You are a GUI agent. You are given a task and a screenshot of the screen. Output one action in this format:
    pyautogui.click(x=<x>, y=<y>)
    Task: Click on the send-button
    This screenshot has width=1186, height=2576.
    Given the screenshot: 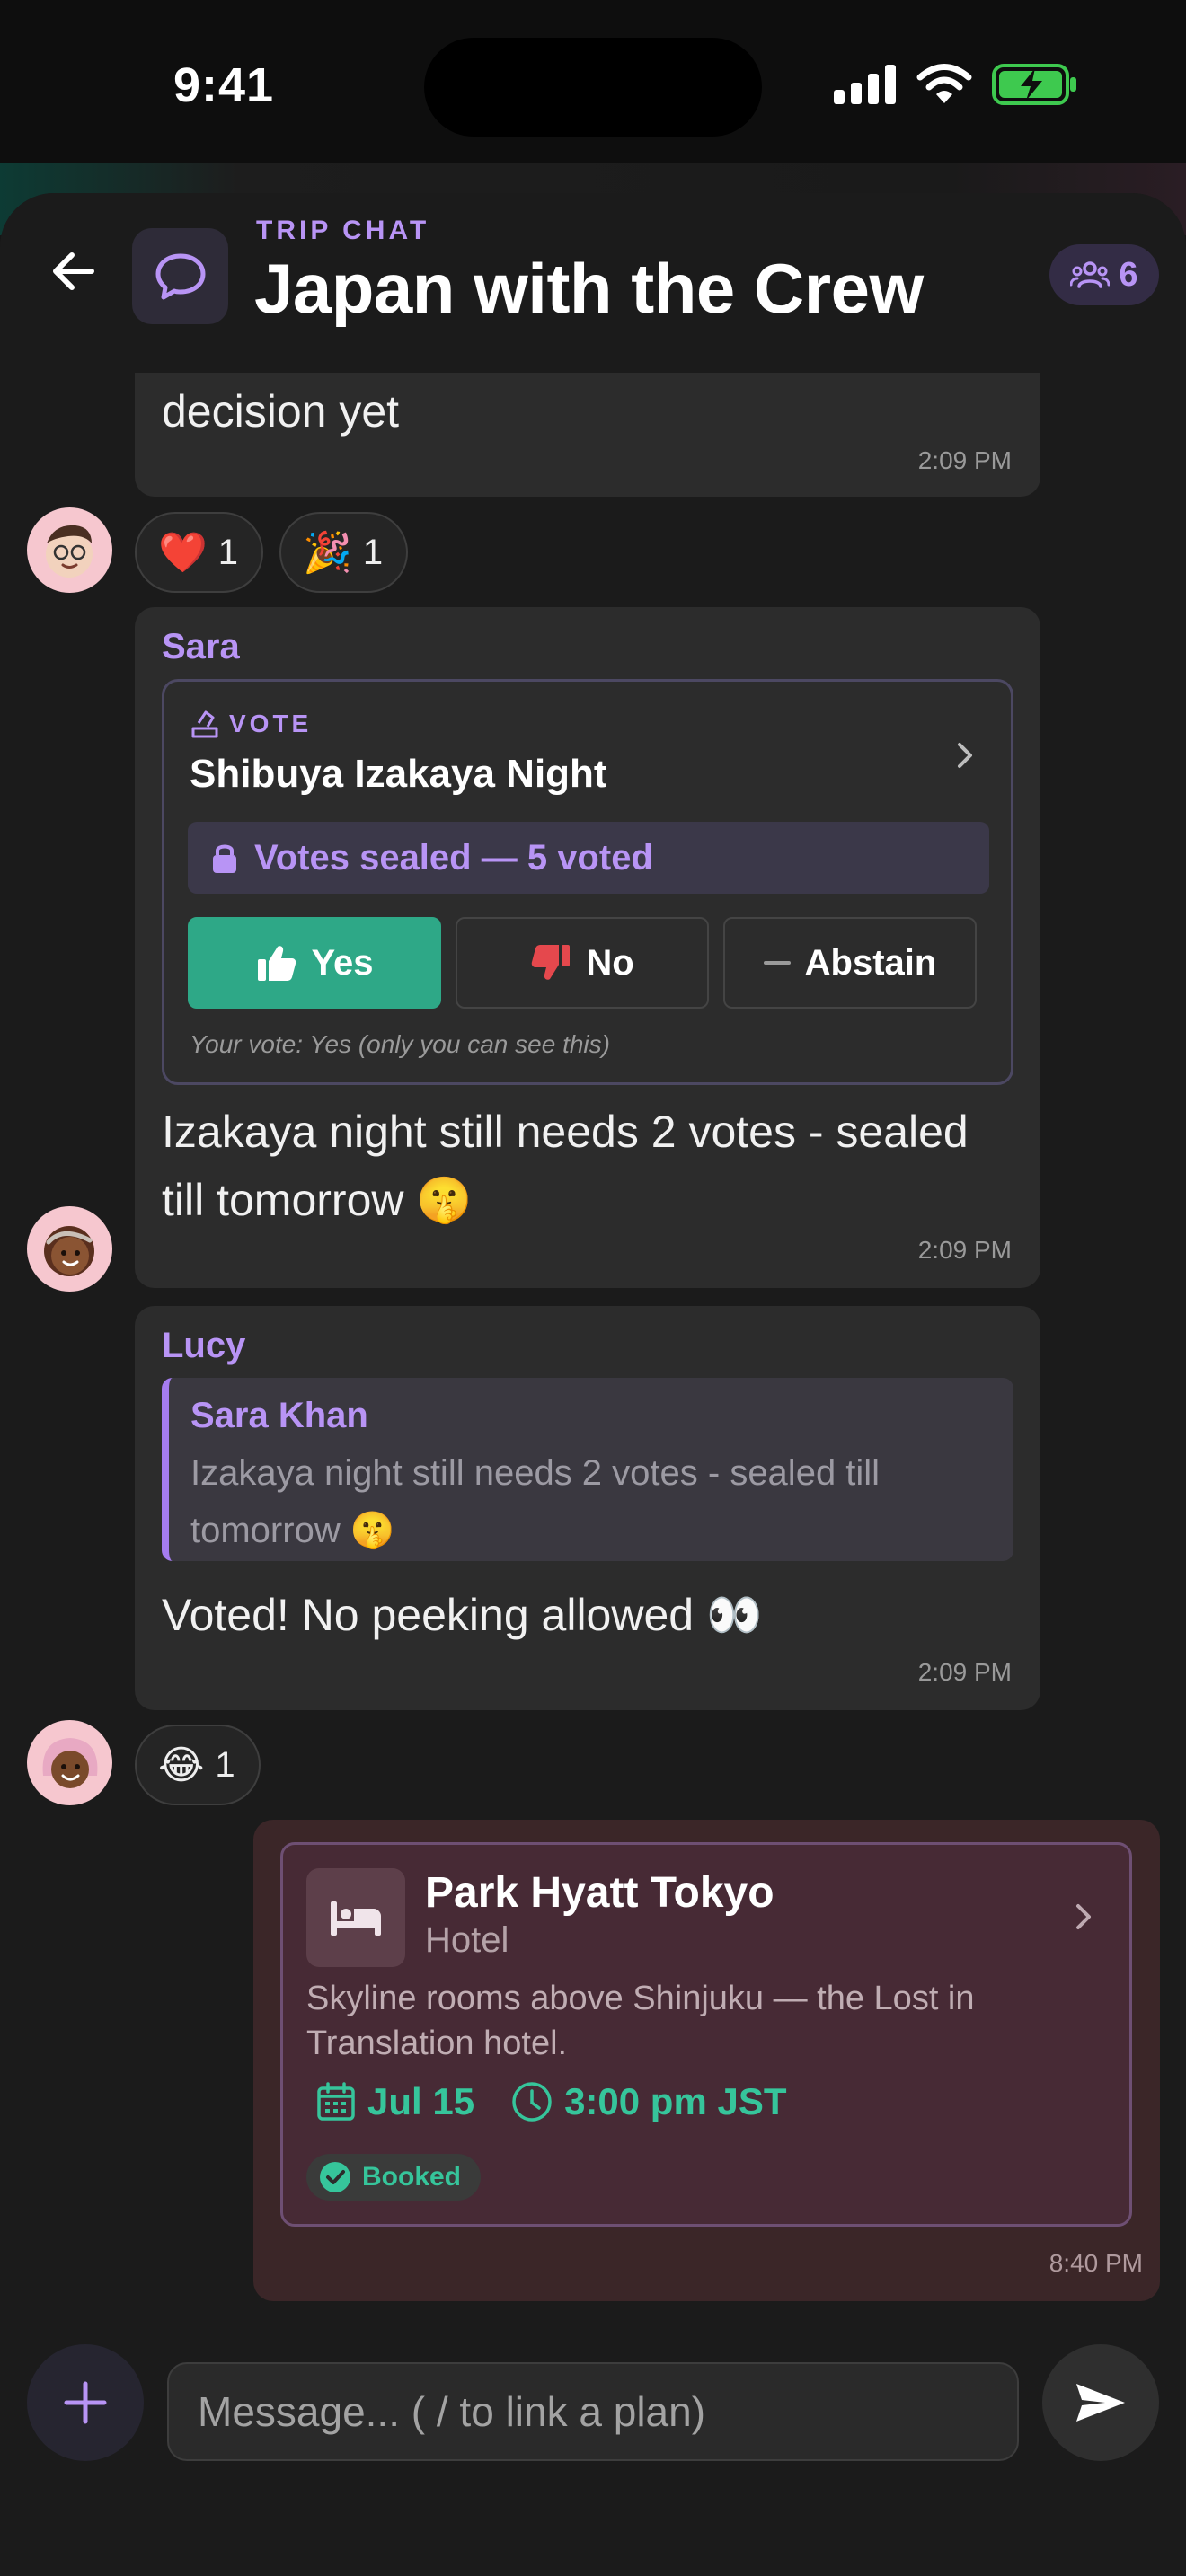 What is the action you would take?
    pyautogui.click(x=1100, y=2402)
    